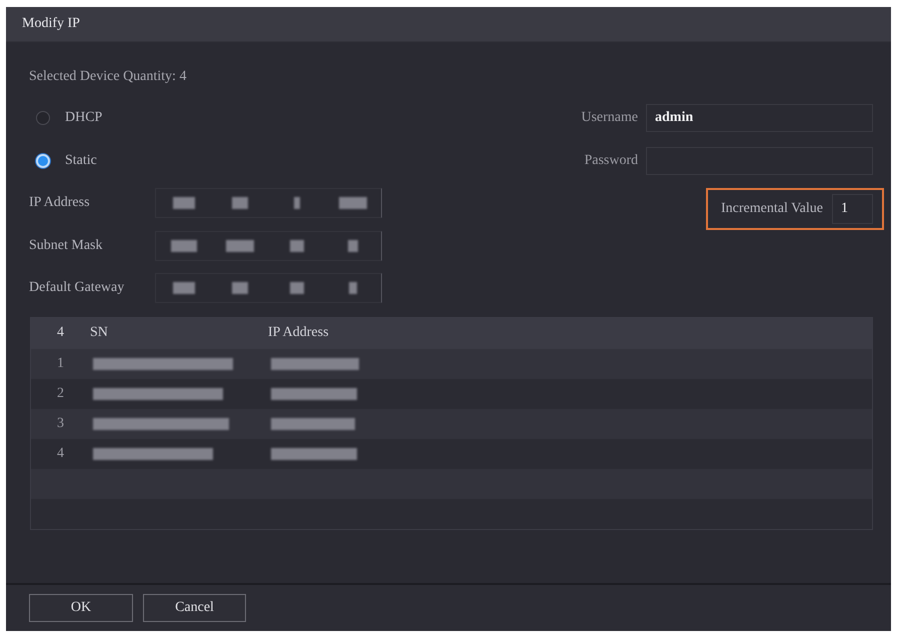 The image size is (898, 634). What do you see at coordinates (60, 203) in the screenshot?
I see `field-label: IP Address` at bounding box center [60, 203].